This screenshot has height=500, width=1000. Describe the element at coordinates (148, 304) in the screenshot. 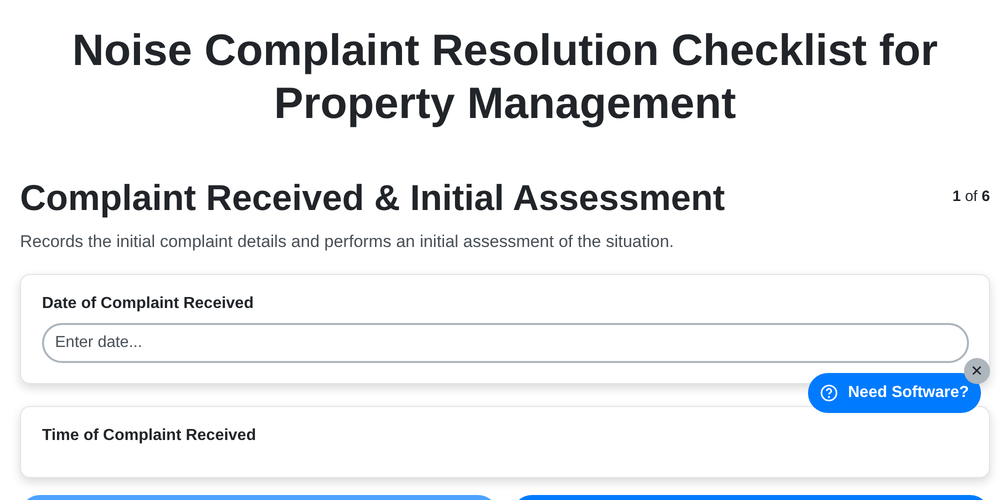

I see `field-label: Date of Complaint Received` at that location.